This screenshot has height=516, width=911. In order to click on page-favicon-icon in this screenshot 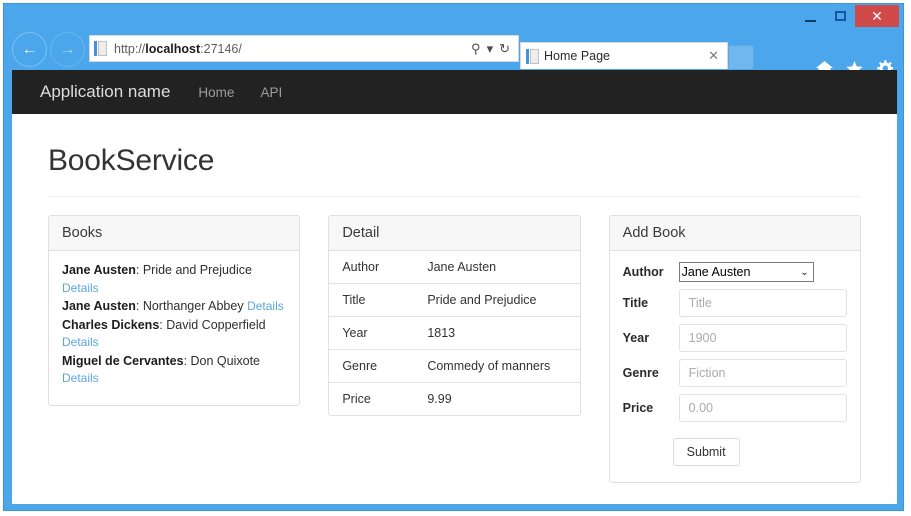, I will do `click(104, 48)`.